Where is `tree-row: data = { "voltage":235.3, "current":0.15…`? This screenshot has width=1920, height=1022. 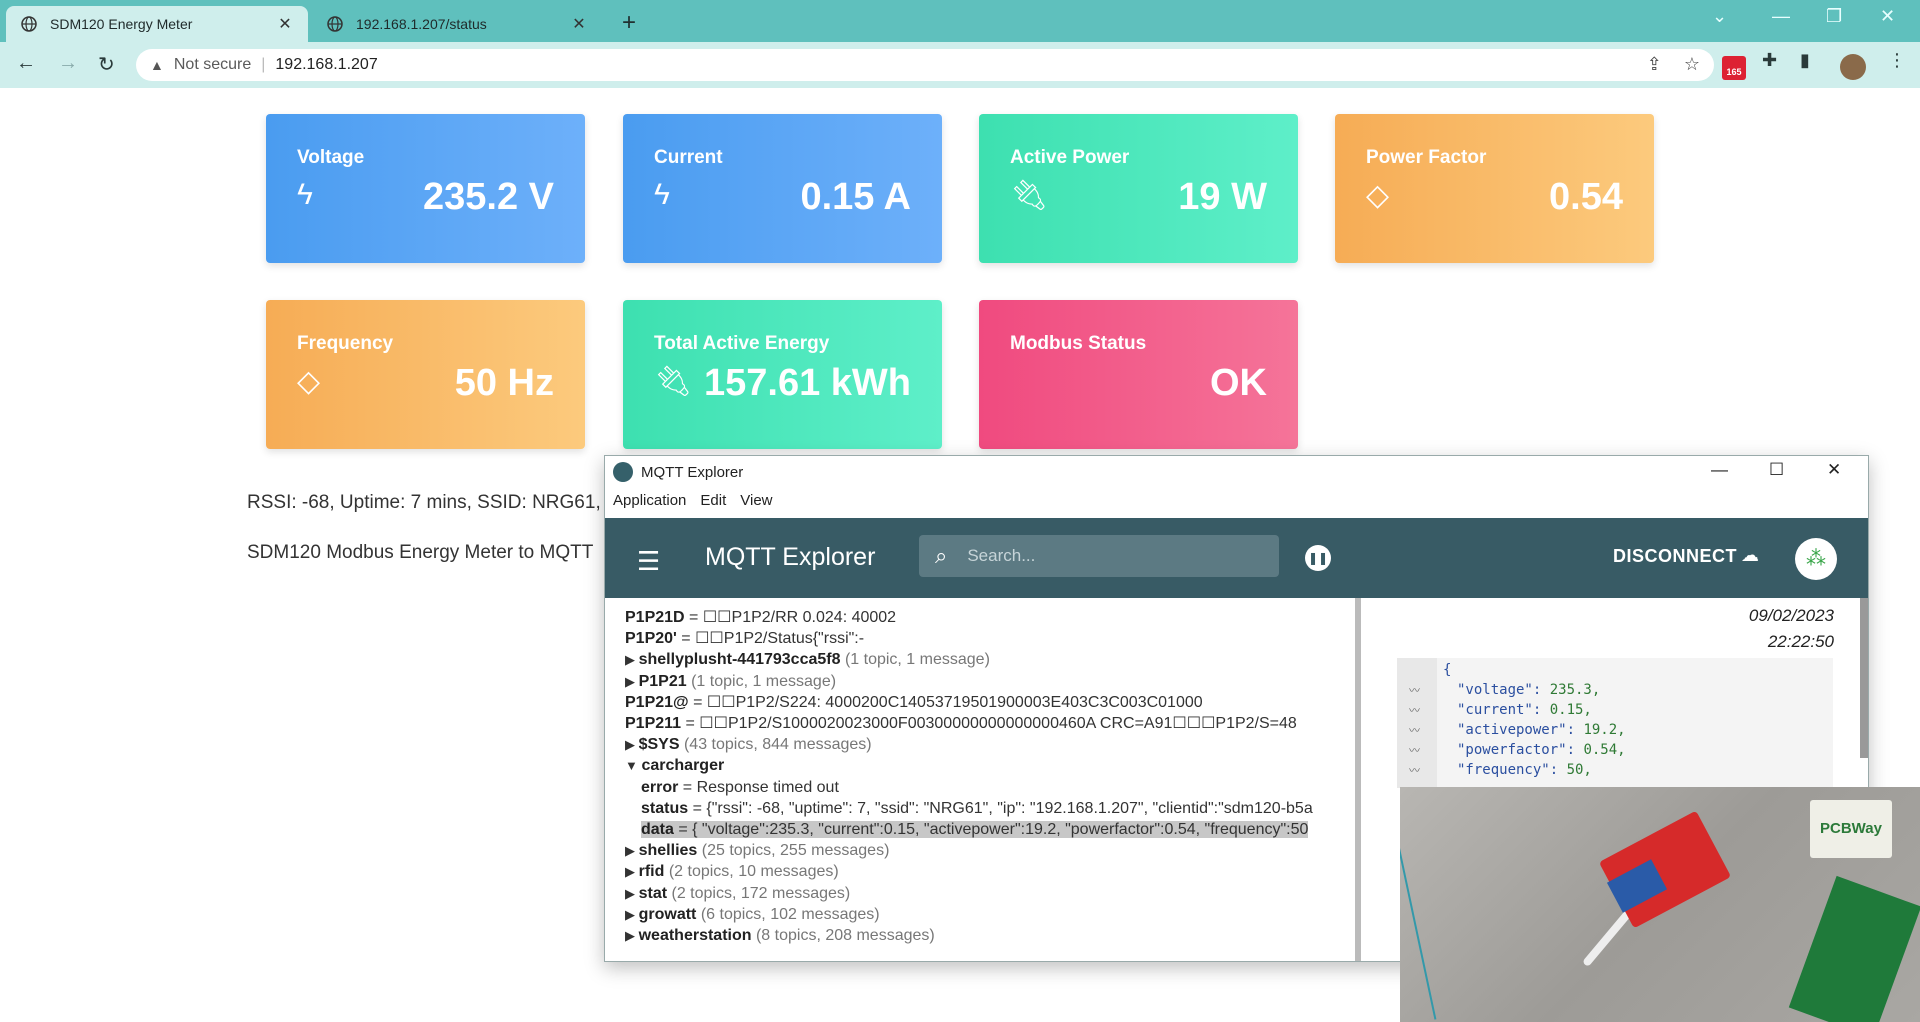 tree-row: data = { "voltage":235.3, "current":0.15… is located at coordinates (975, 830).